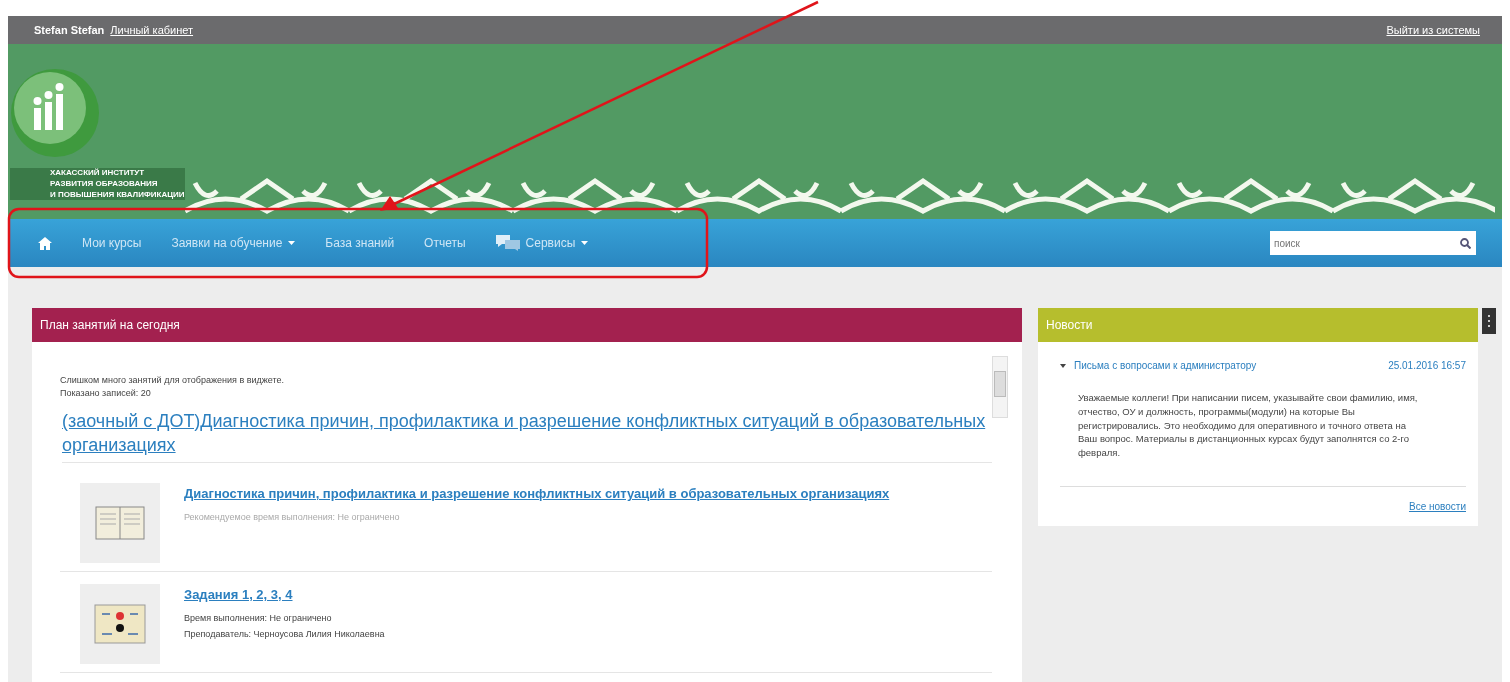 The height and width of the screenshot is (682, 1510). I want to click on scrollbar, so click(1000, 387).